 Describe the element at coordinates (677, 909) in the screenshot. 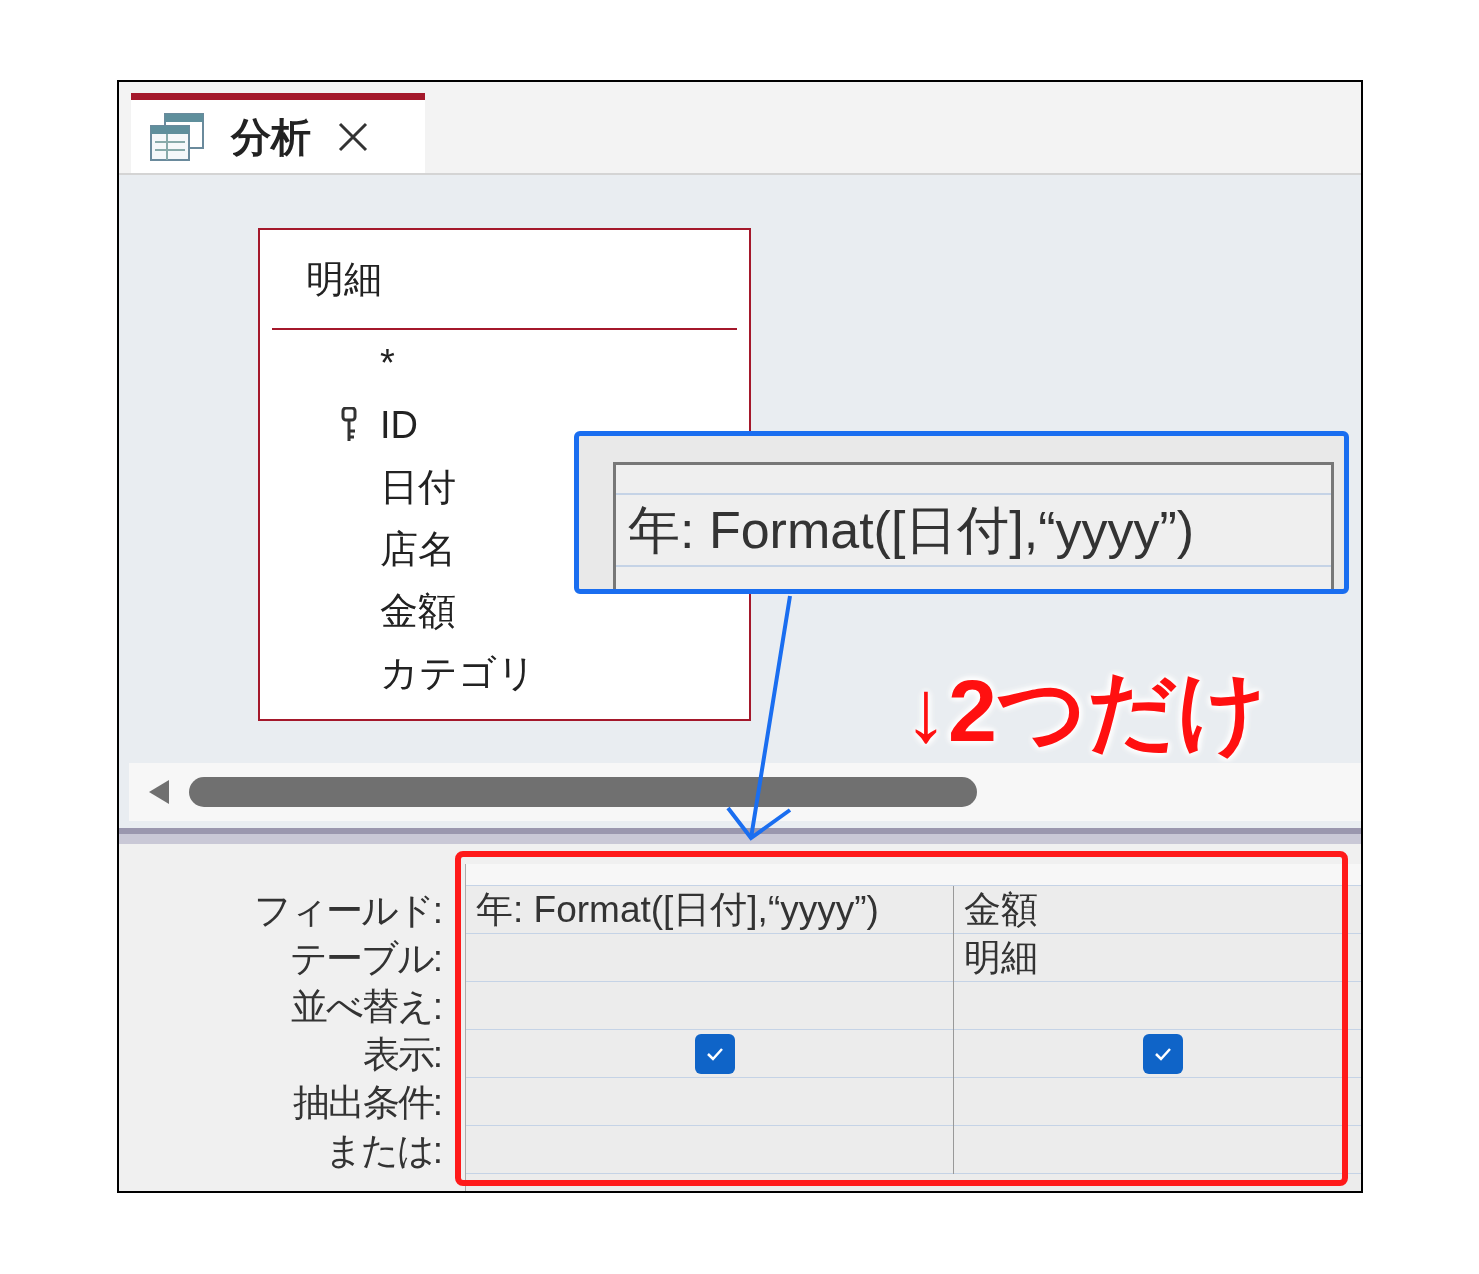

I see `grid-cell: 年: Format([日付],“yyyy”)` at that location.